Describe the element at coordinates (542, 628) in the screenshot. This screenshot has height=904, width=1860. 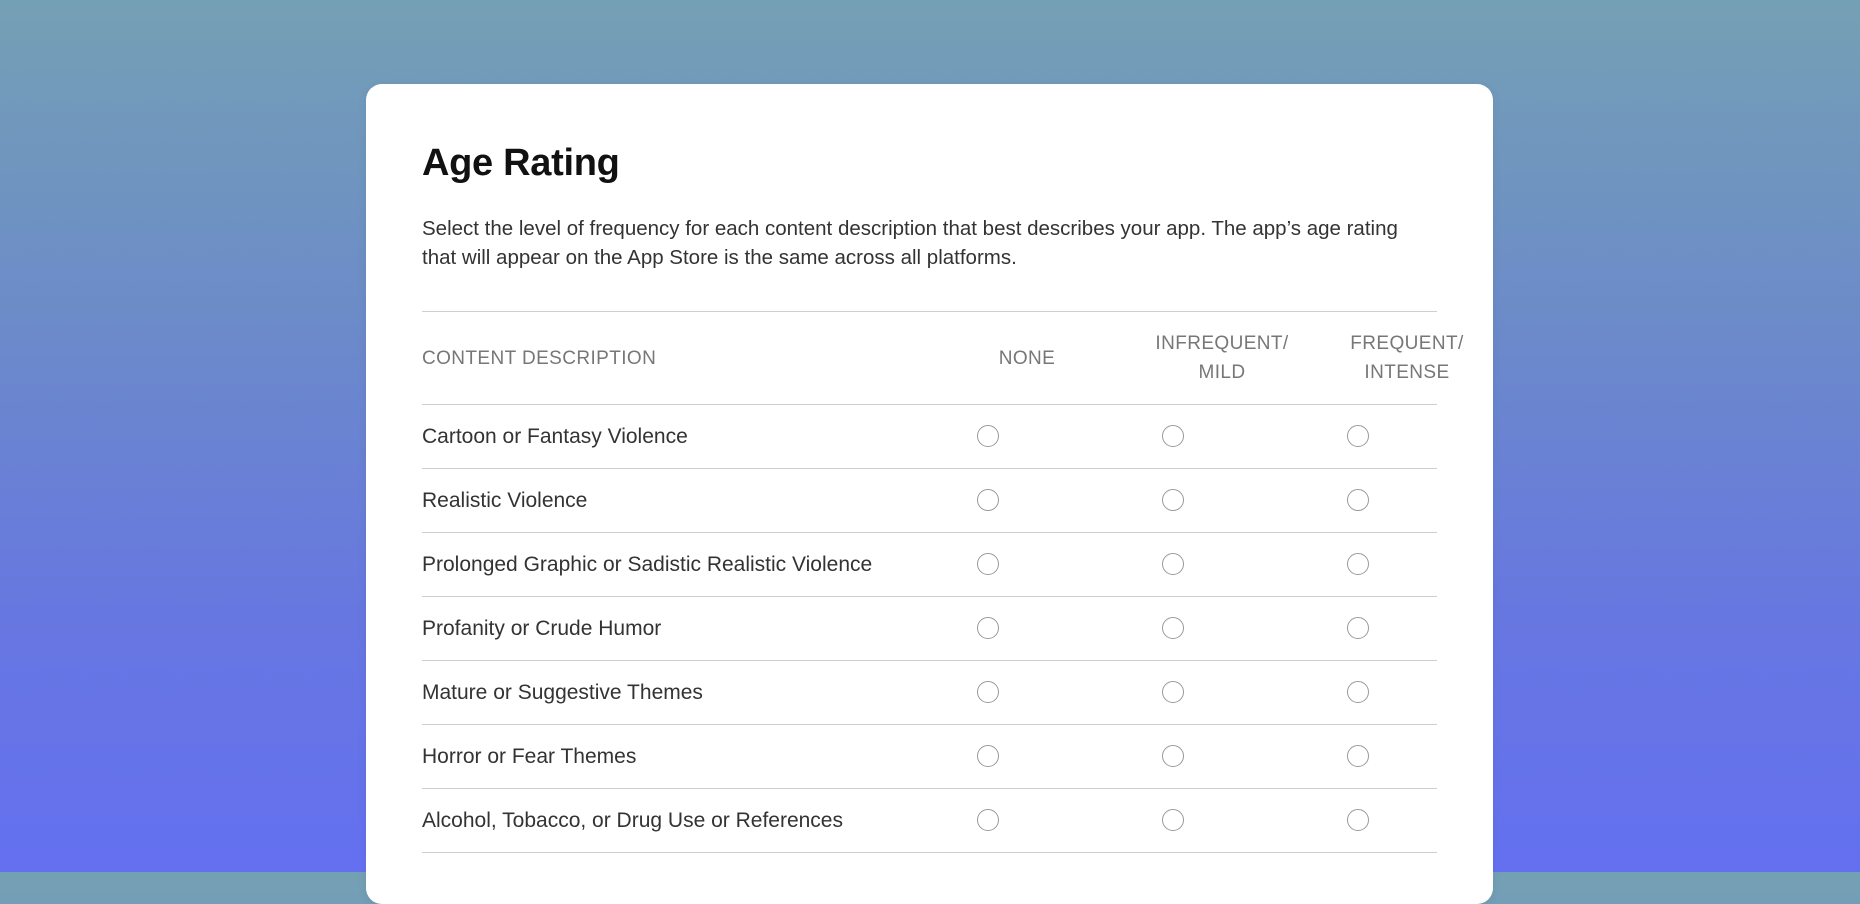
I see `row-label: Profanity or Crude Humor` at that location.